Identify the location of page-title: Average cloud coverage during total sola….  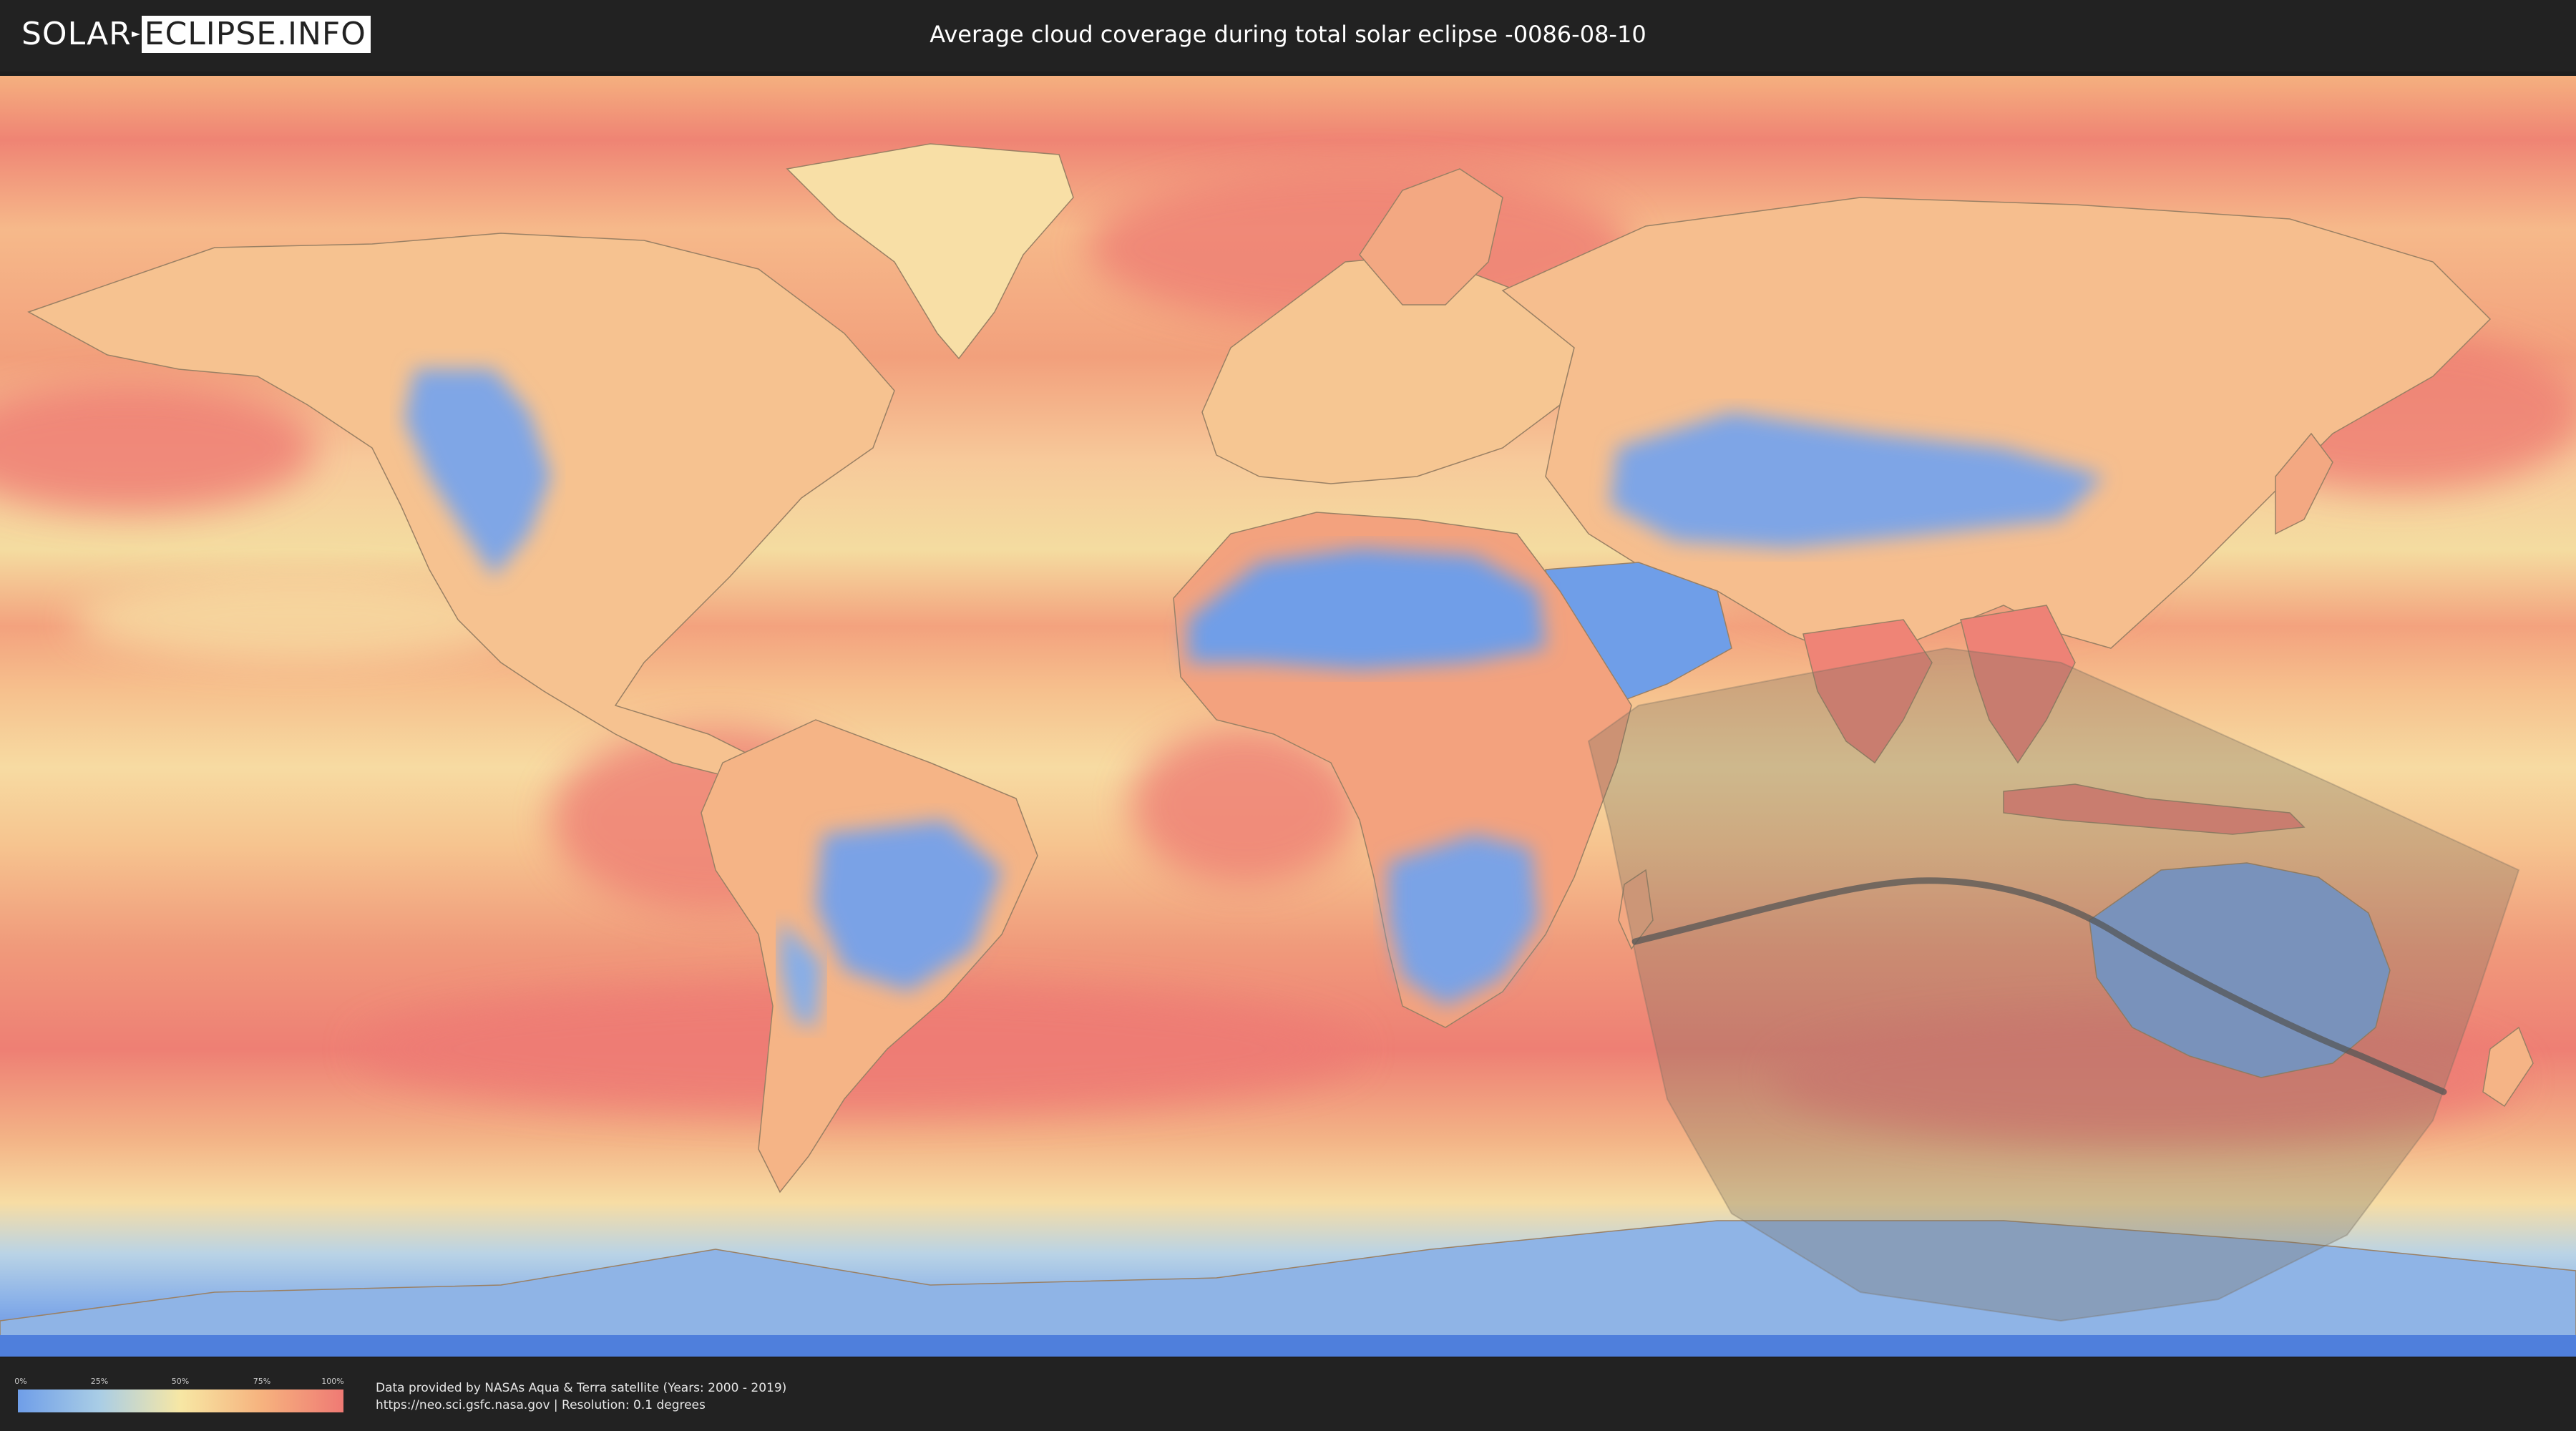
(1288, 34).